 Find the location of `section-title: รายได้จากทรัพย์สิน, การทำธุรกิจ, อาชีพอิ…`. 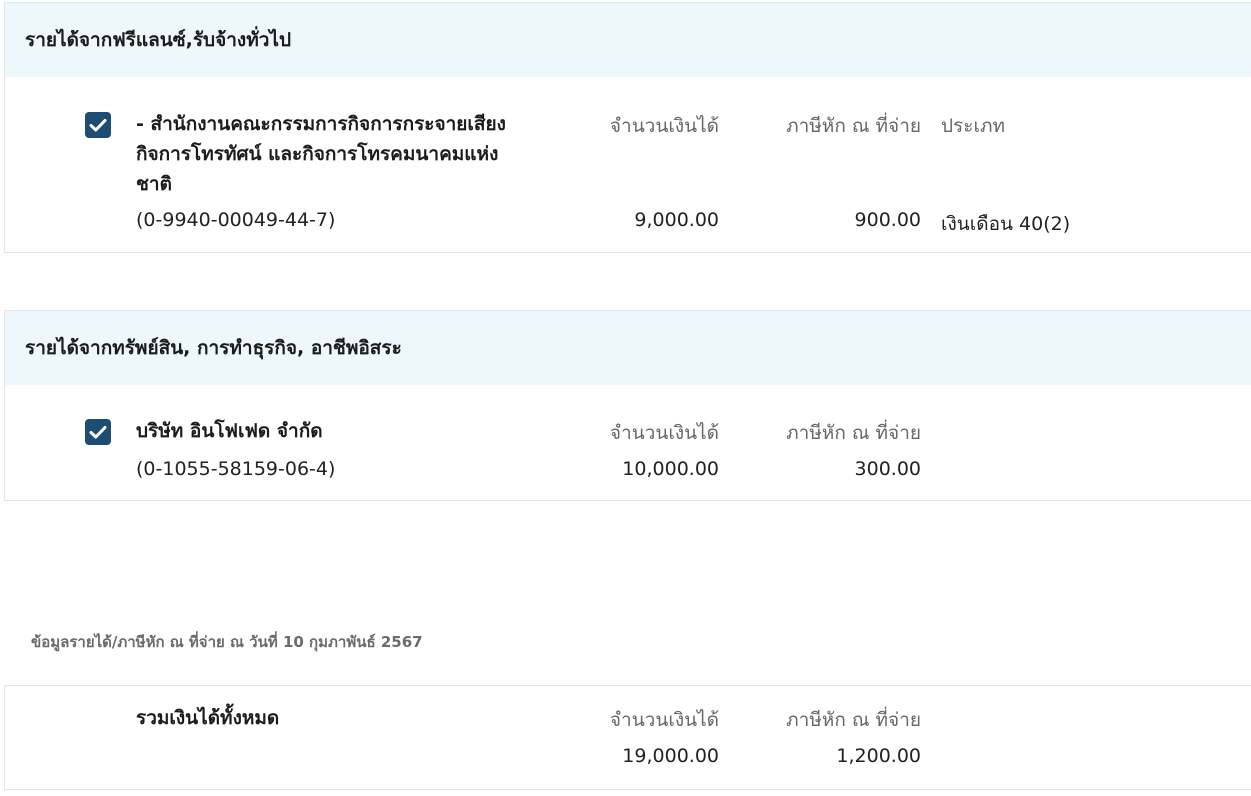

section-title: รายได้จากทรัพย์สิน, การทำธุรกิจ, อาชีพอิ… is located at coordinates (628, 348).